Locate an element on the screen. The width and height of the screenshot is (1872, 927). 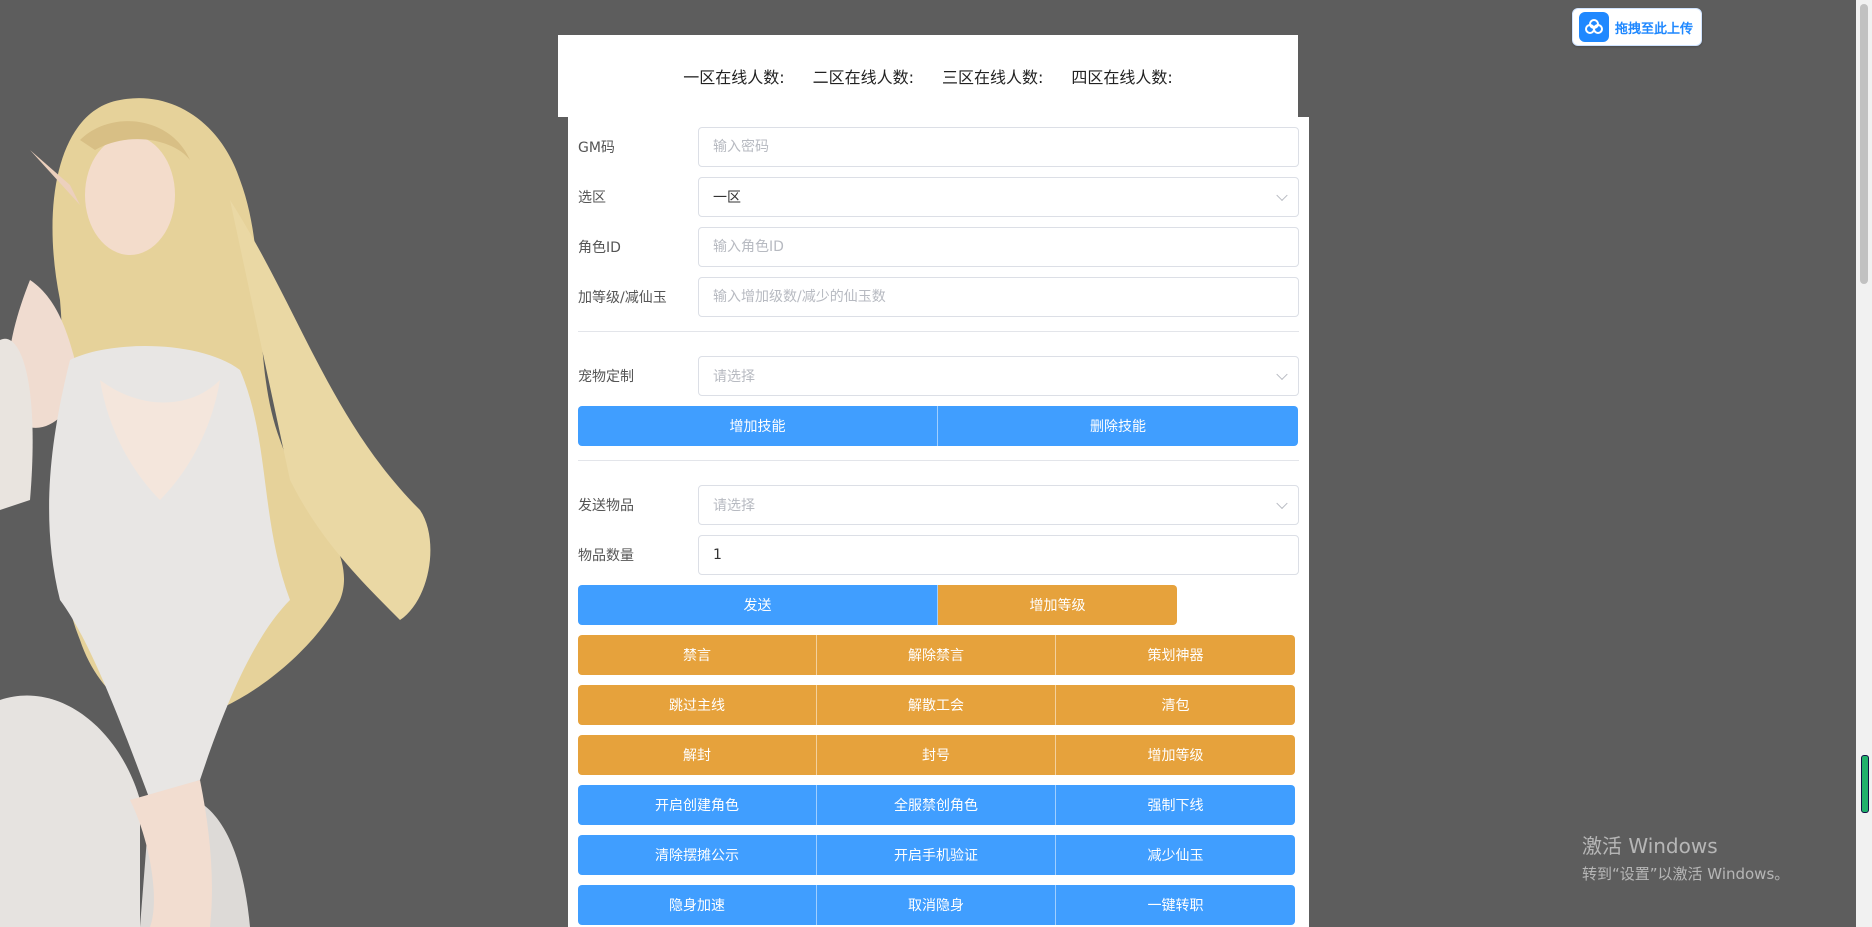
role-id-input is located at coordinates (998, 247).